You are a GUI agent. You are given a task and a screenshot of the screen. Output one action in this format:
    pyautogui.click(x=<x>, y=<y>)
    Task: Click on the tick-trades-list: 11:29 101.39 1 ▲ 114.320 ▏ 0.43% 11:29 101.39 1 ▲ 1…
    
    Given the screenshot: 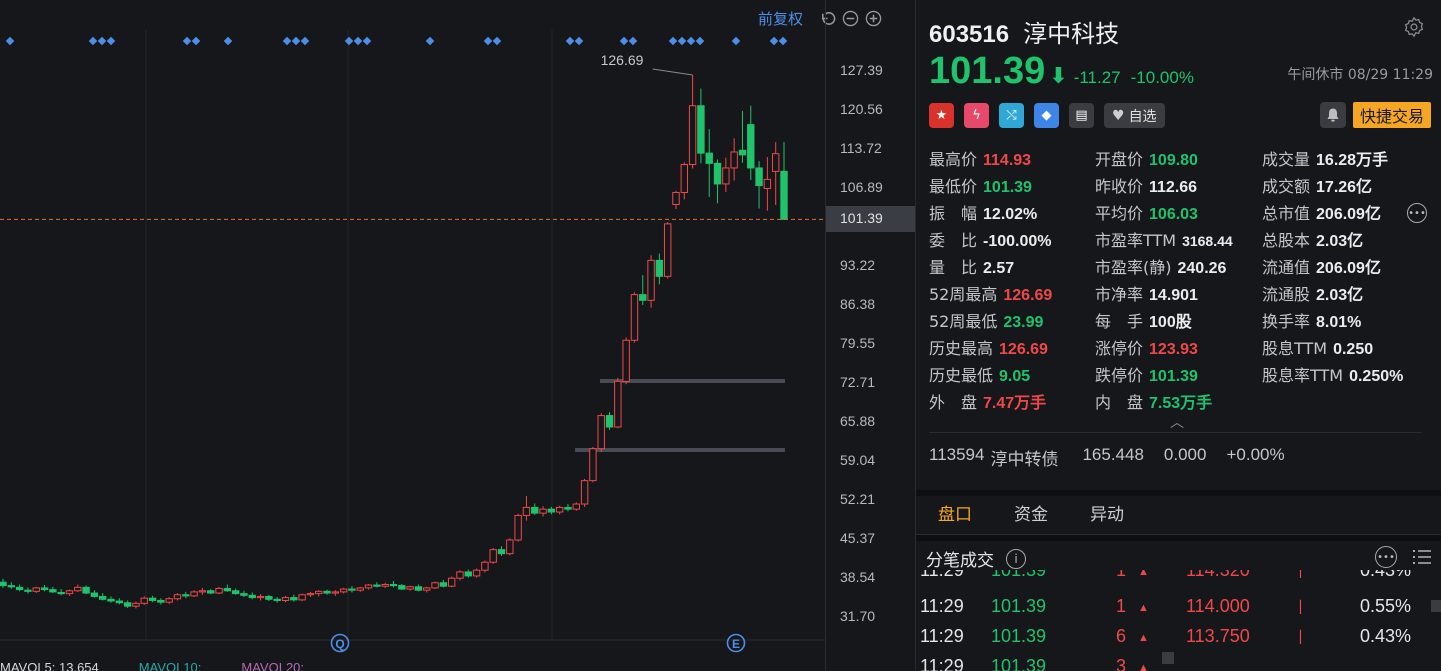 What is the action you would take?
    pyautogui.click(x=1178, y=620)
    